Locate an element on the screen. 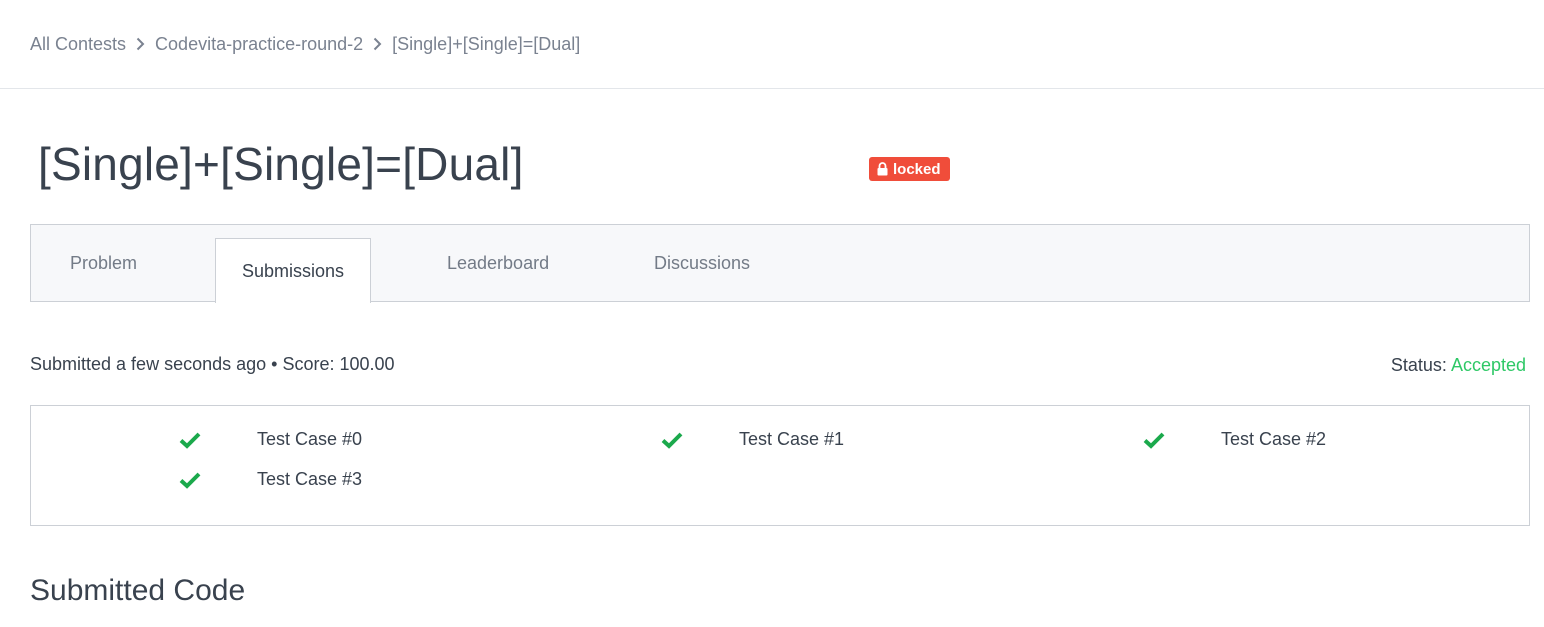 Image resolution: width=1544 pixels, height=627 pixels. breadcrumb-all-contests: All Contests is located at coordinates (78, 44).